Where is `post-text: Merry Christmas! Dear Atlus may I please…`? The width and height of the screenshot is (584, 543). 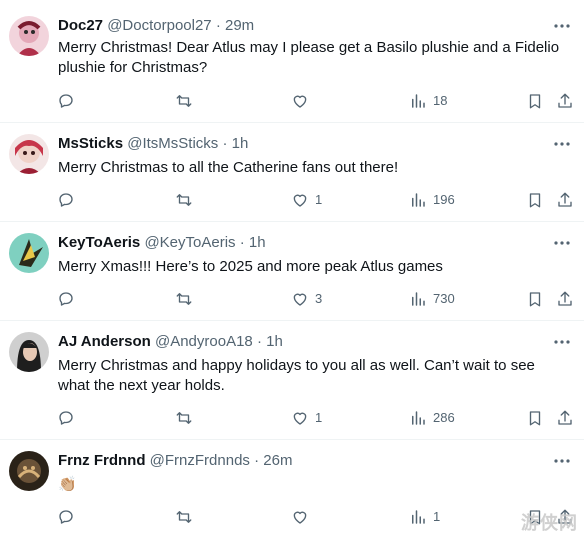
post-text: Merry Christmas! Dear Atlus may I please… is located at coordinates (309, 57).